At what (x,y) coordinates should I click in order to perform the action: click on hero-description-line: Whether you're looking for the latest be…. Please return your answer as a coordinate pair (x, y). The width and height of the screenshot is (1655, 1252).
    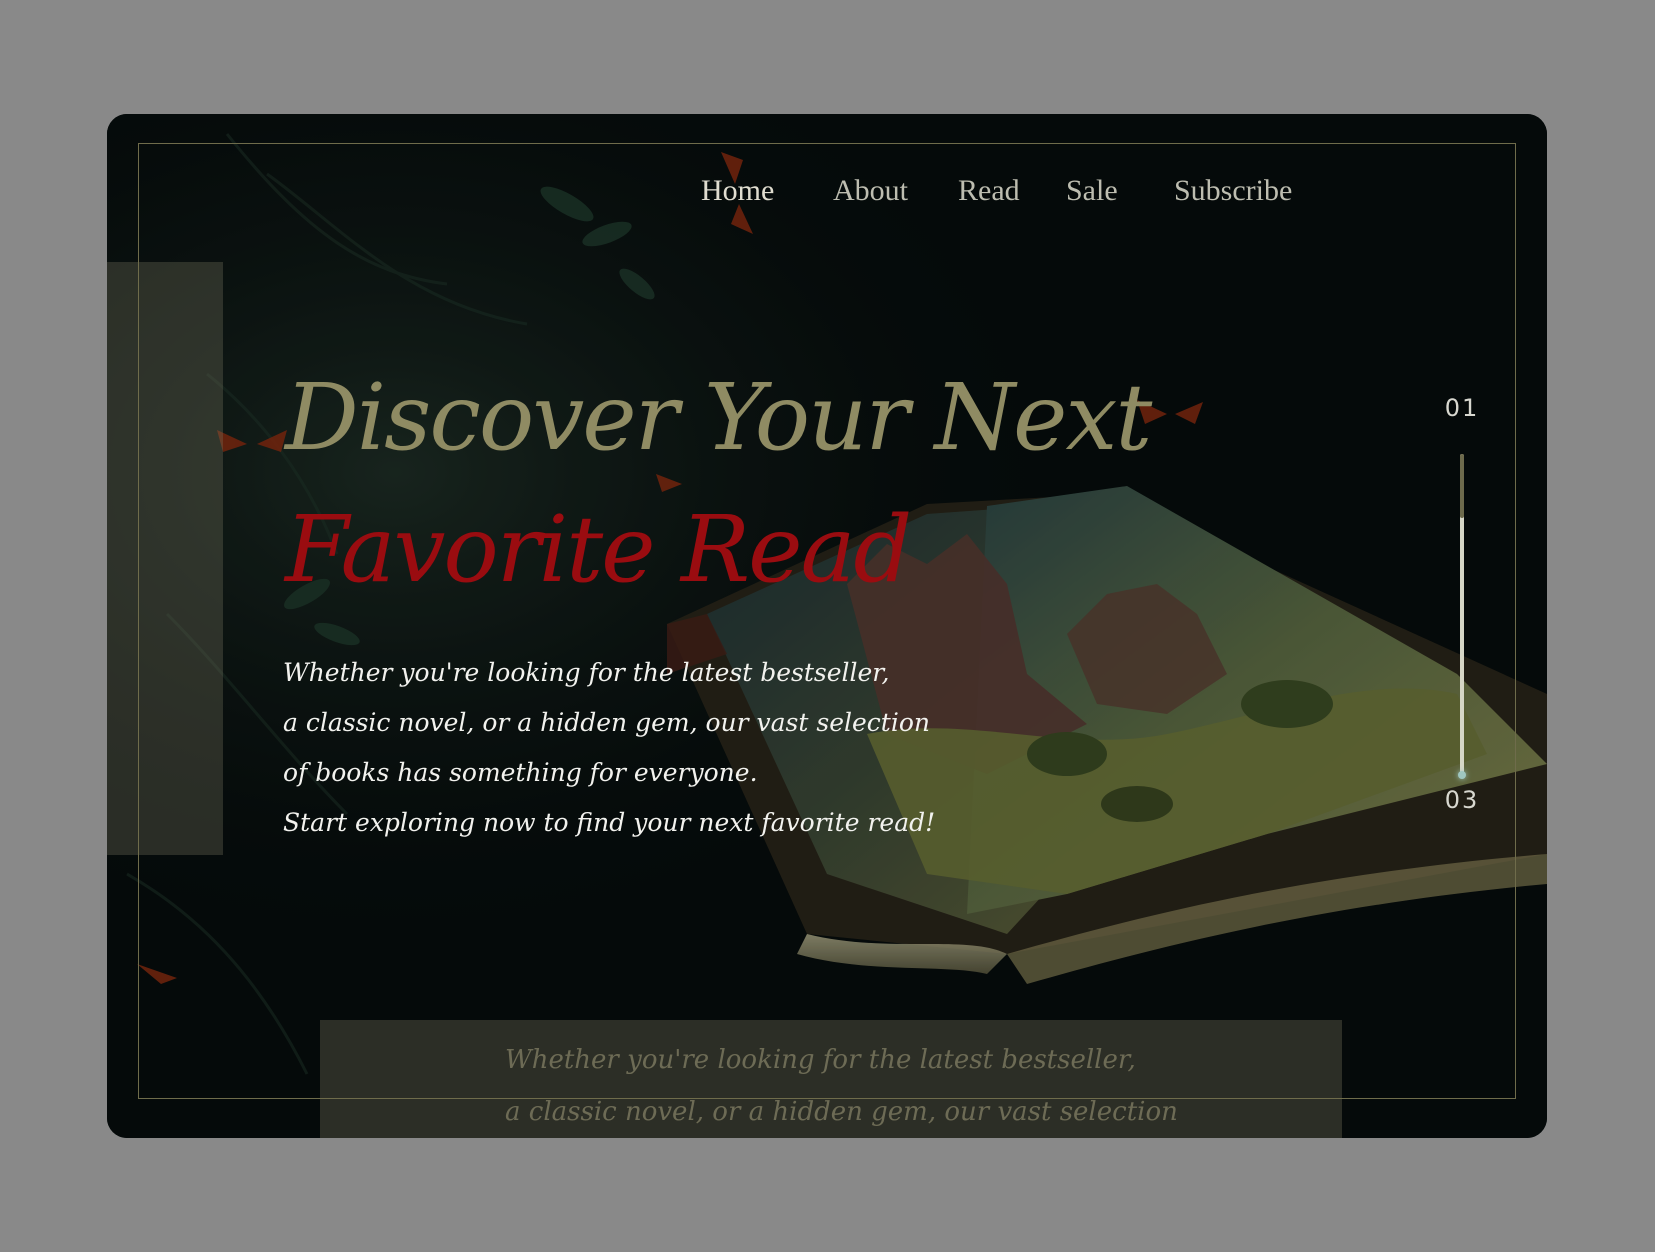
    Looking at the image, I should click on (586, 672).